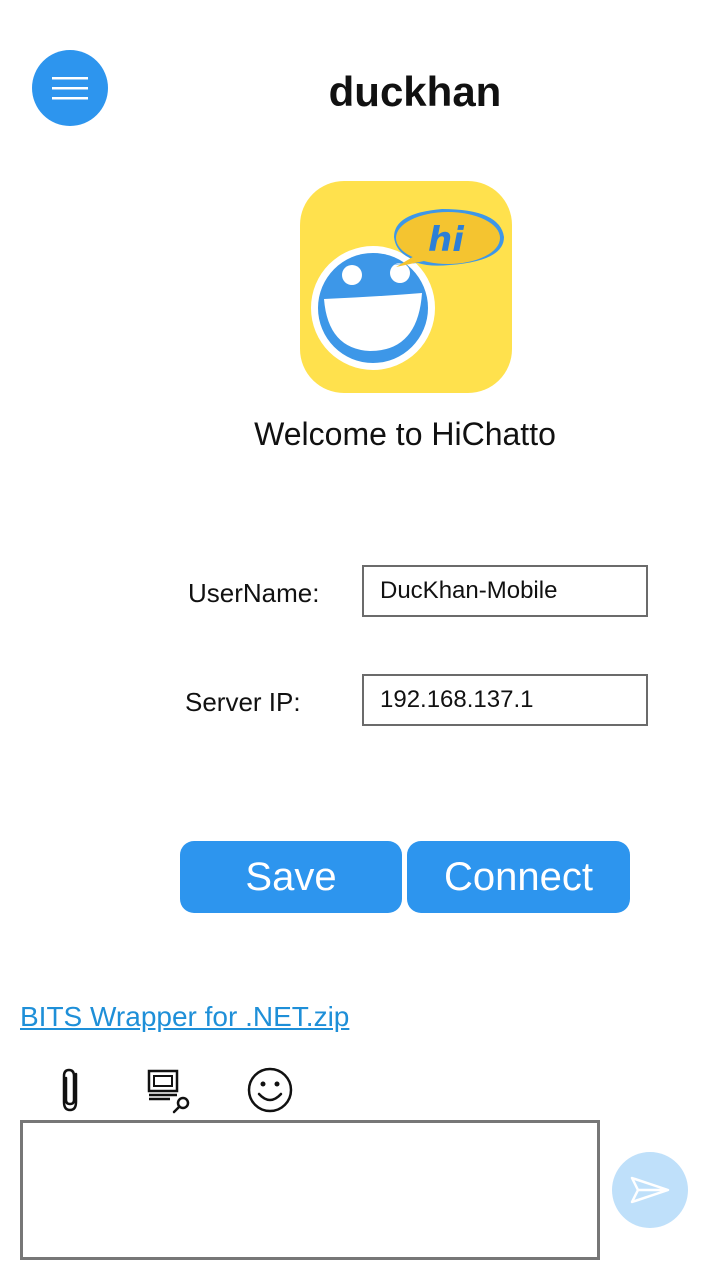 This screenshot has height=1280, width=720. I want to click on server-ip-label: Server IP:, so click(243, 702).